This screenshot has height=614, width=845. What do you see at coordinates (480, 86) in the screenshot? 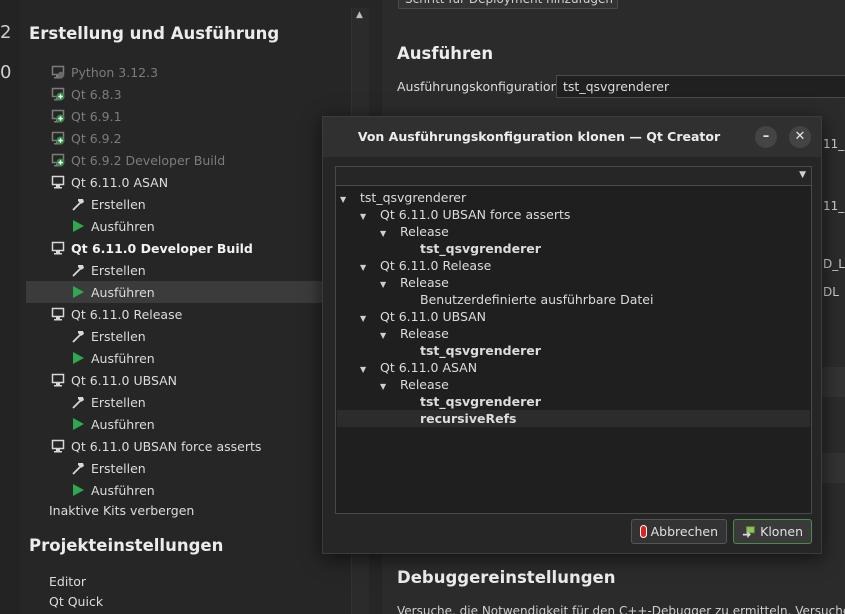
I see `run-config-label: Ausführungskonfiguration:` at bounding box center [480, 86].